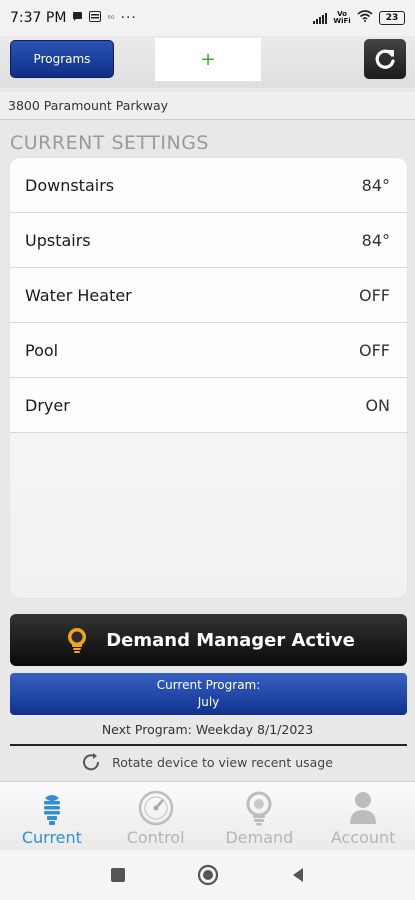 This screenshot has width=415, height=900. I want to click on status-bar: 7:37 PM ⁵ᴳ ··· Vo WiFi 23, so click(207, 18).